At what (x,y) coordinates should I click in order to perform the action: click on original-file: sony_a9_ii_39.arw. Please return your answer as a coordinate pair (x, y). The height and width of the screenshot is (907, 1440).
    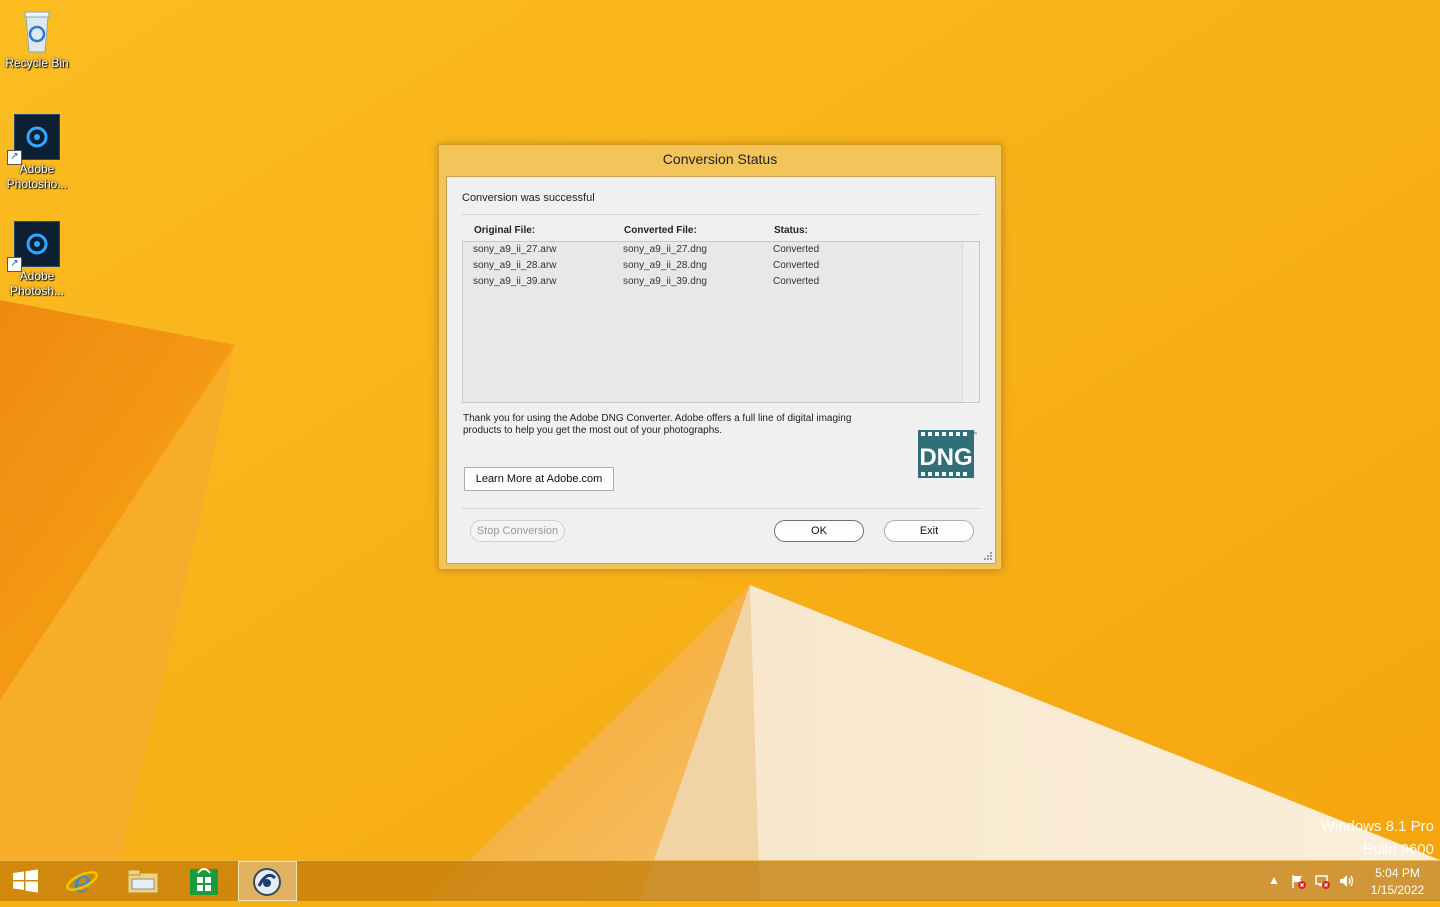
    Looking at the image, I should click on (515, 281).